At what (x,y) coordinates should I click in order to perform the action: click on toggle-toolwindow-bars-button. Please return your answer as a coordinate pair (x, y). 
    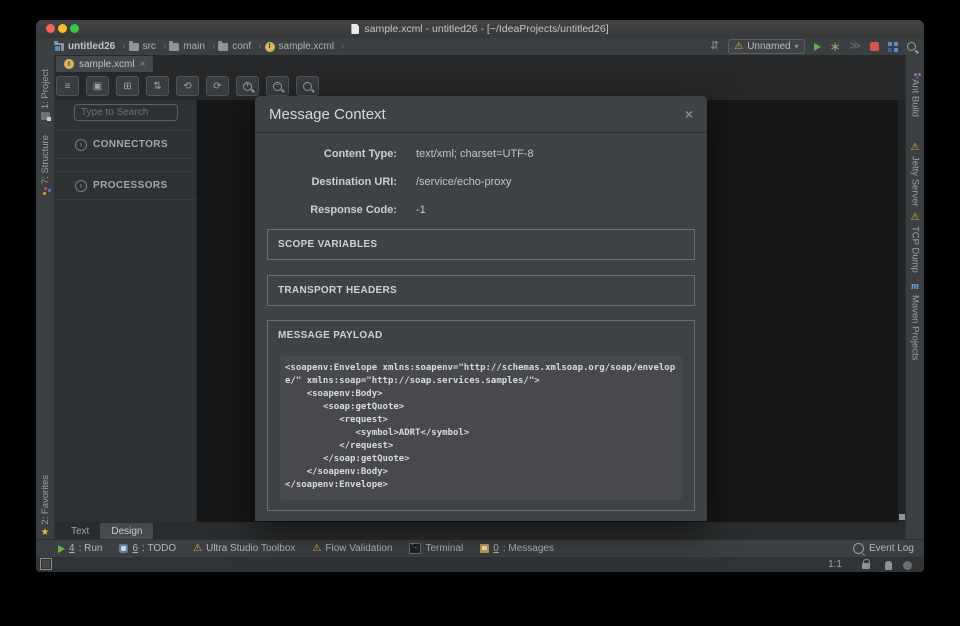
    Looking at the image, I should click on (46, 564).